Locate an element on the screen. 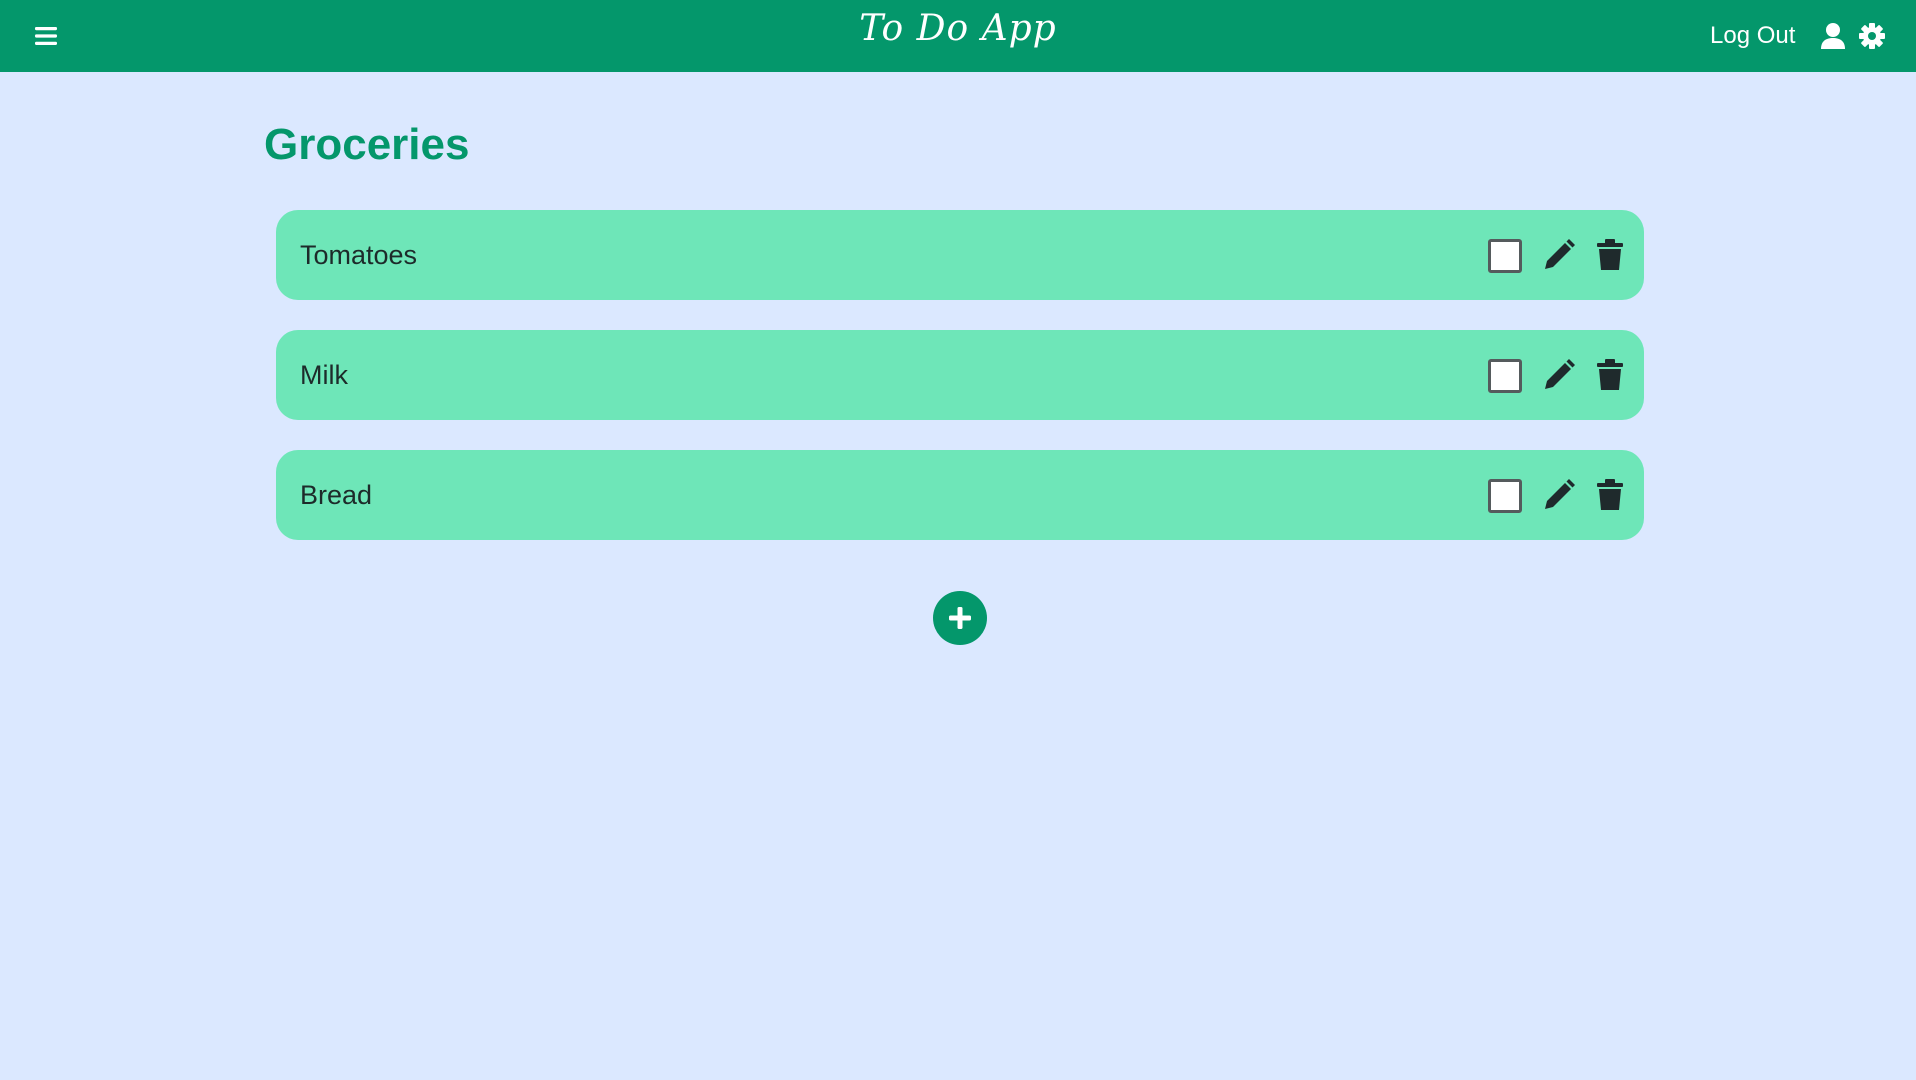 This screenshot has height=1080, width=1916. logout-button: Log Out is located at coordinates (1752, 36).